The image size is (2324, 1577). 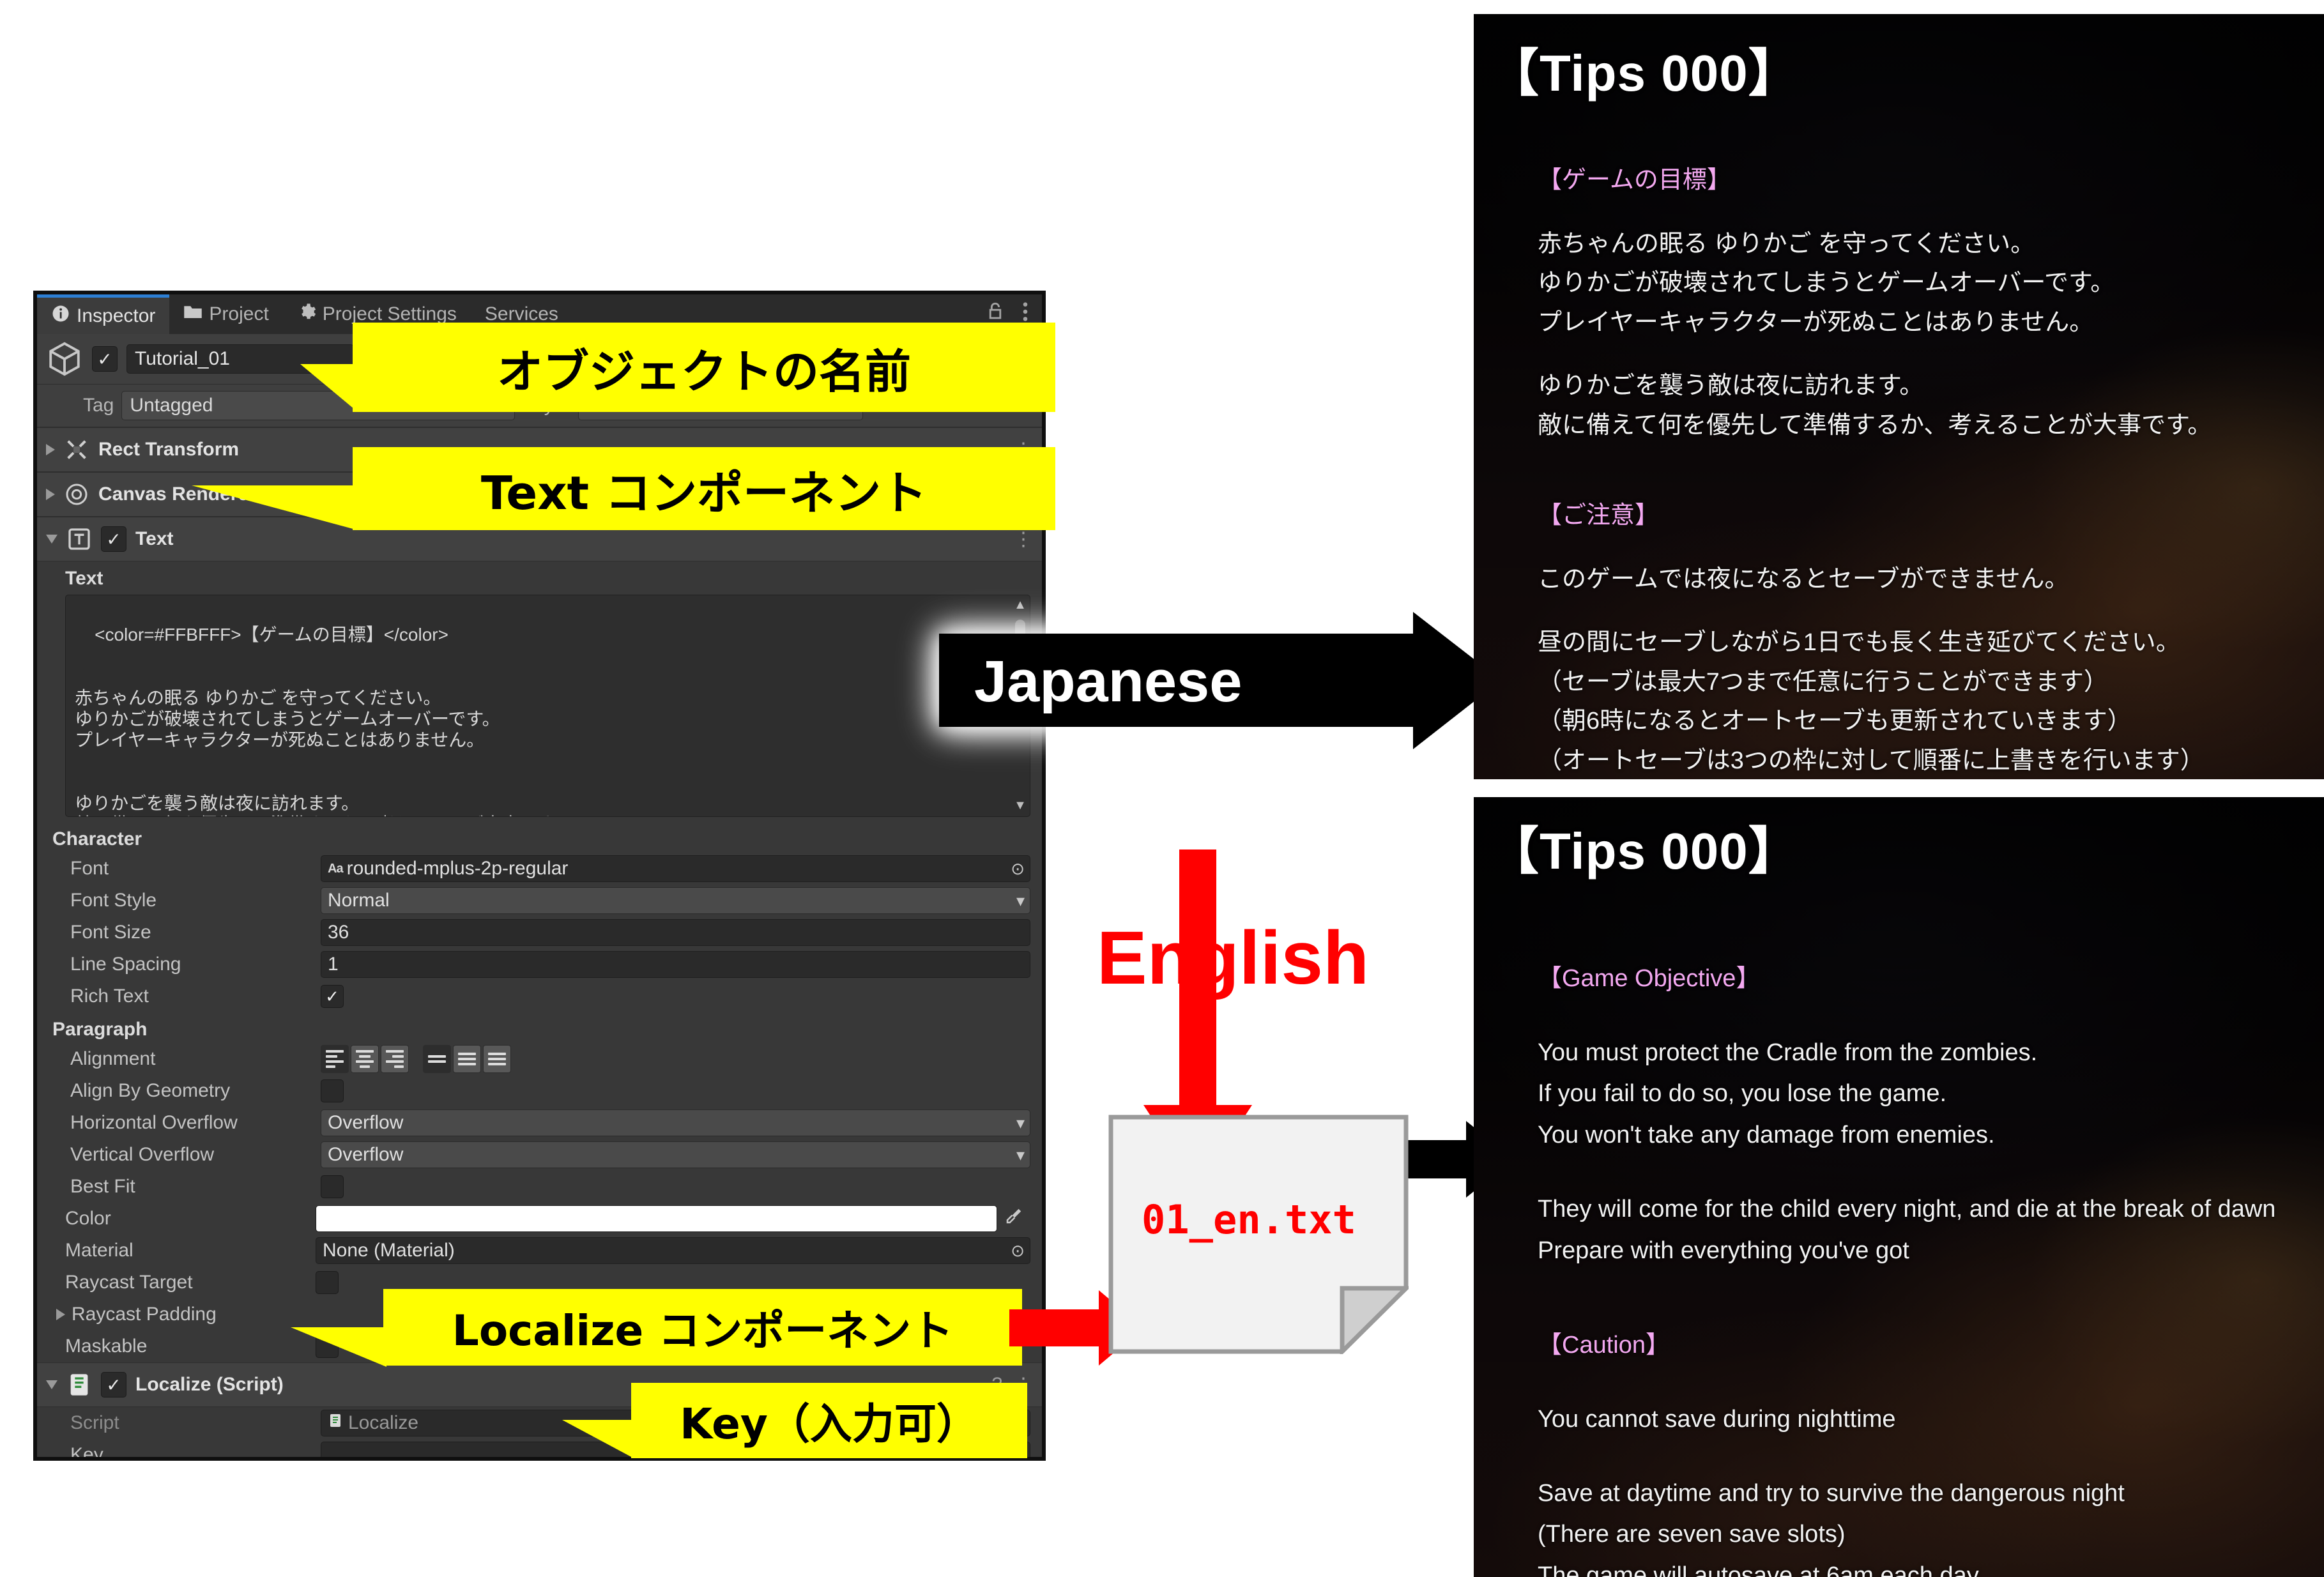 I want to click on tab-inspector: Inspector, so click(x=103, y=314).